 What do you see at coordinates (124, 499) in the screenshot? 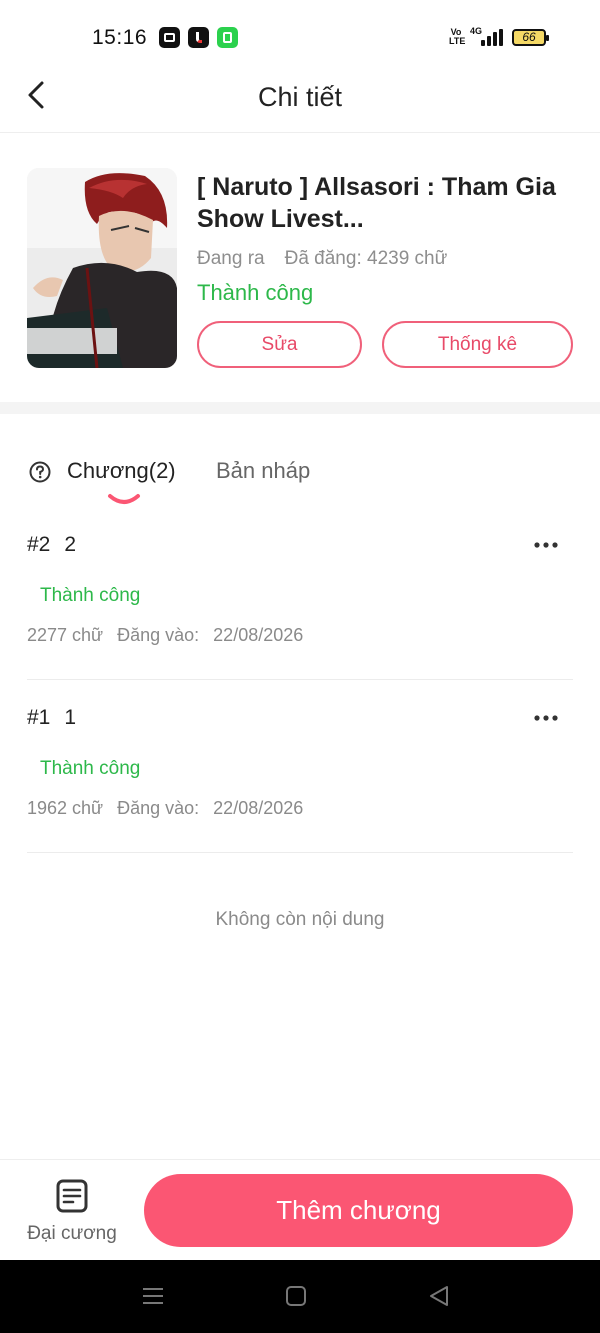
I see `active-tab-indicator` at bounding box center [124, 499].